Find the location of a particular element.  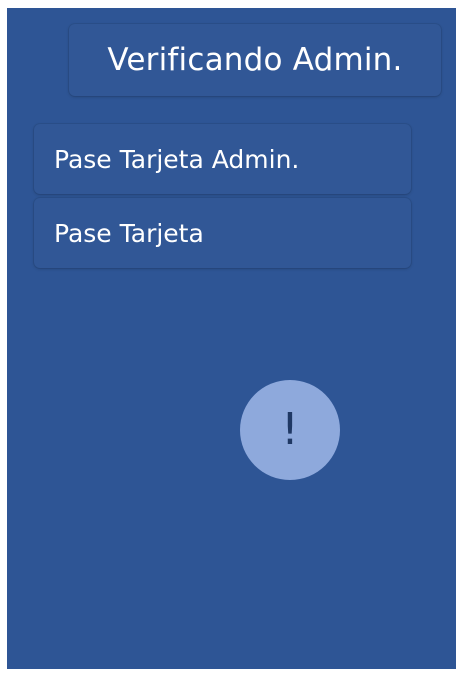

page-title: Verificando Admin. is located at coordinates (255, 60).